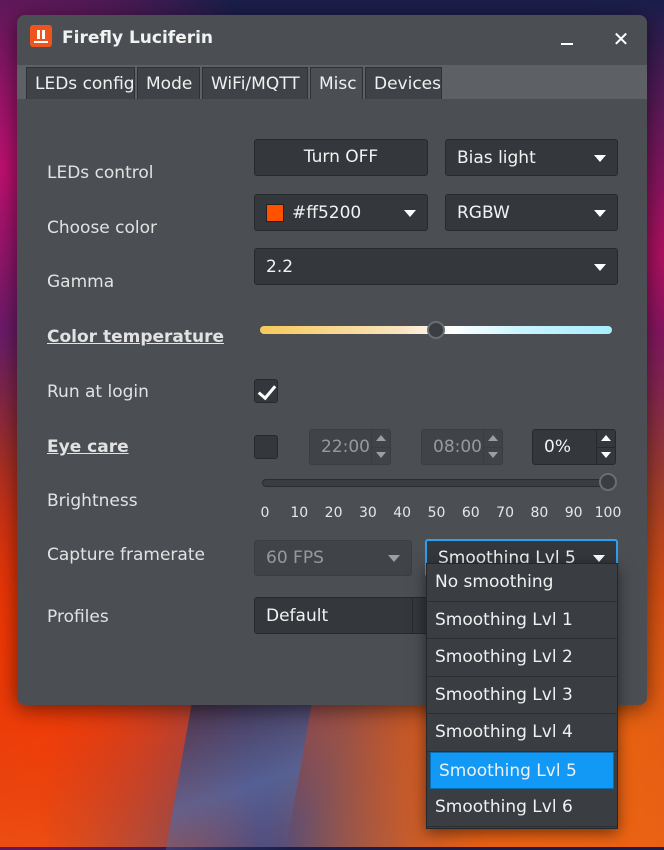 Image resolution: width=664 pixels, height=850 pixels. I want to click on window-title: Firefly Luciferin, so click(138, 38).